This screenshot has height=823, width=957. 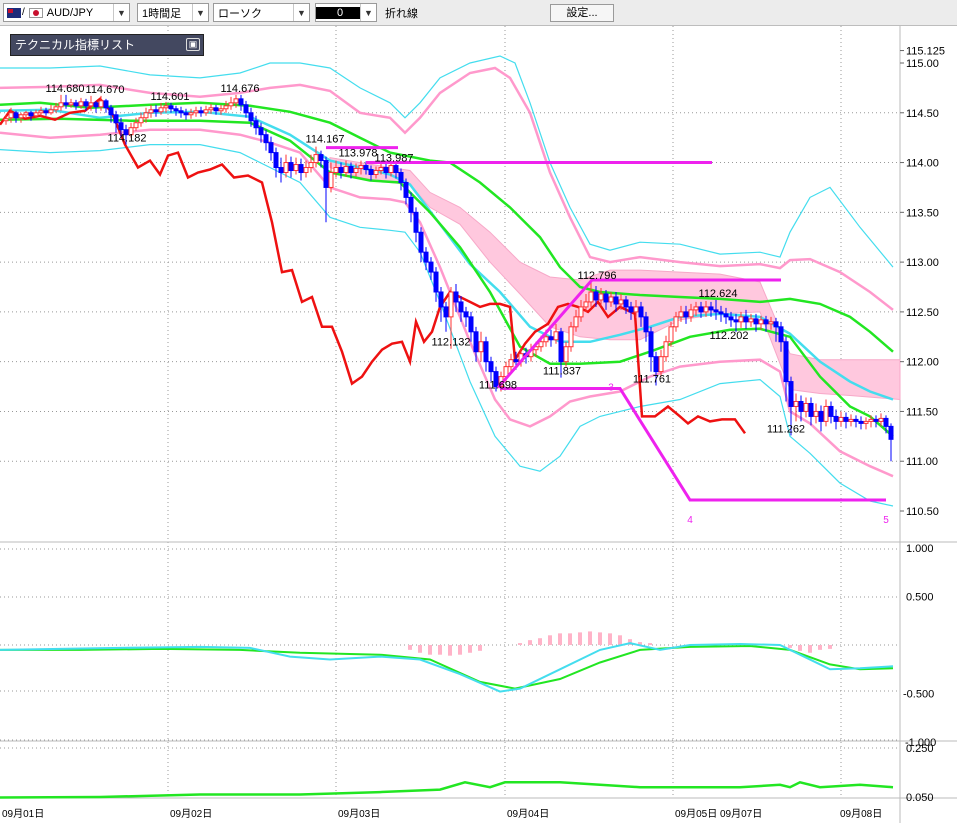 I want to click on currency-pair-select: / AUD/JPY ▼, so click(x=66, y=12).